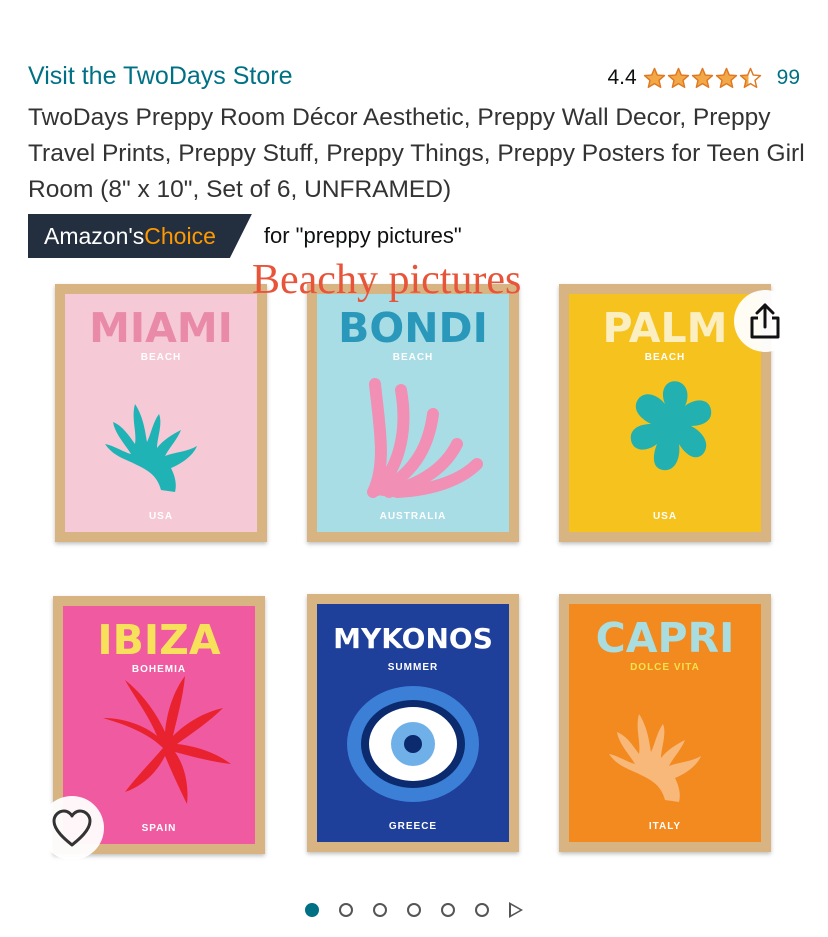 The width and height of the screenshot is (828, 937). I want to click on poster-frame: BONDI BEACH AUSTRALIA, so click(413, 413).